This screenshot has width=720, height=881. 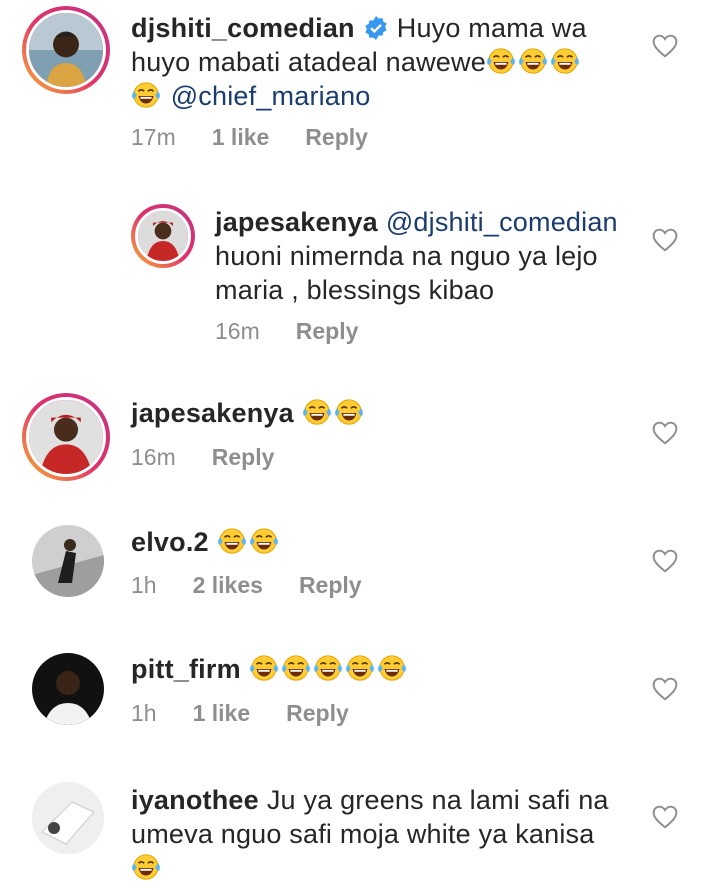 I want to click on comment-username: djshiti_comedian, so click(x=243, y=28).